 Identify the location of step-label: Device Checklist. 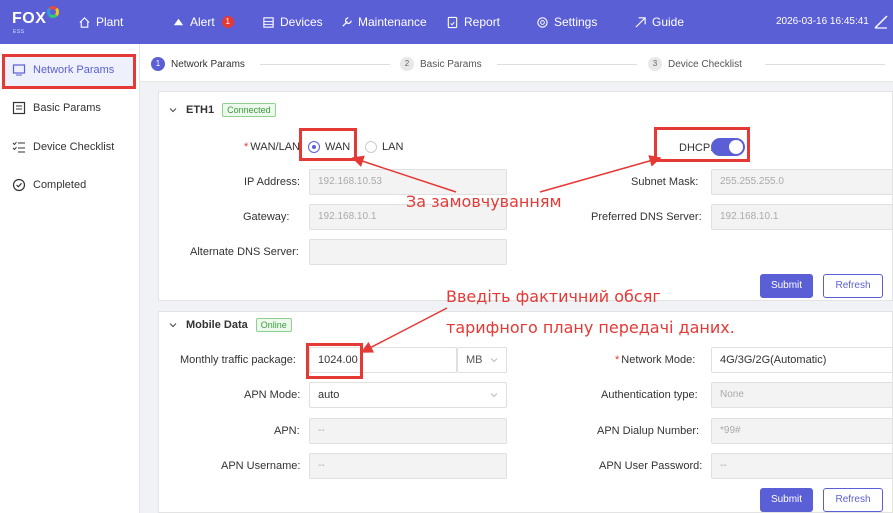
(705, 64).